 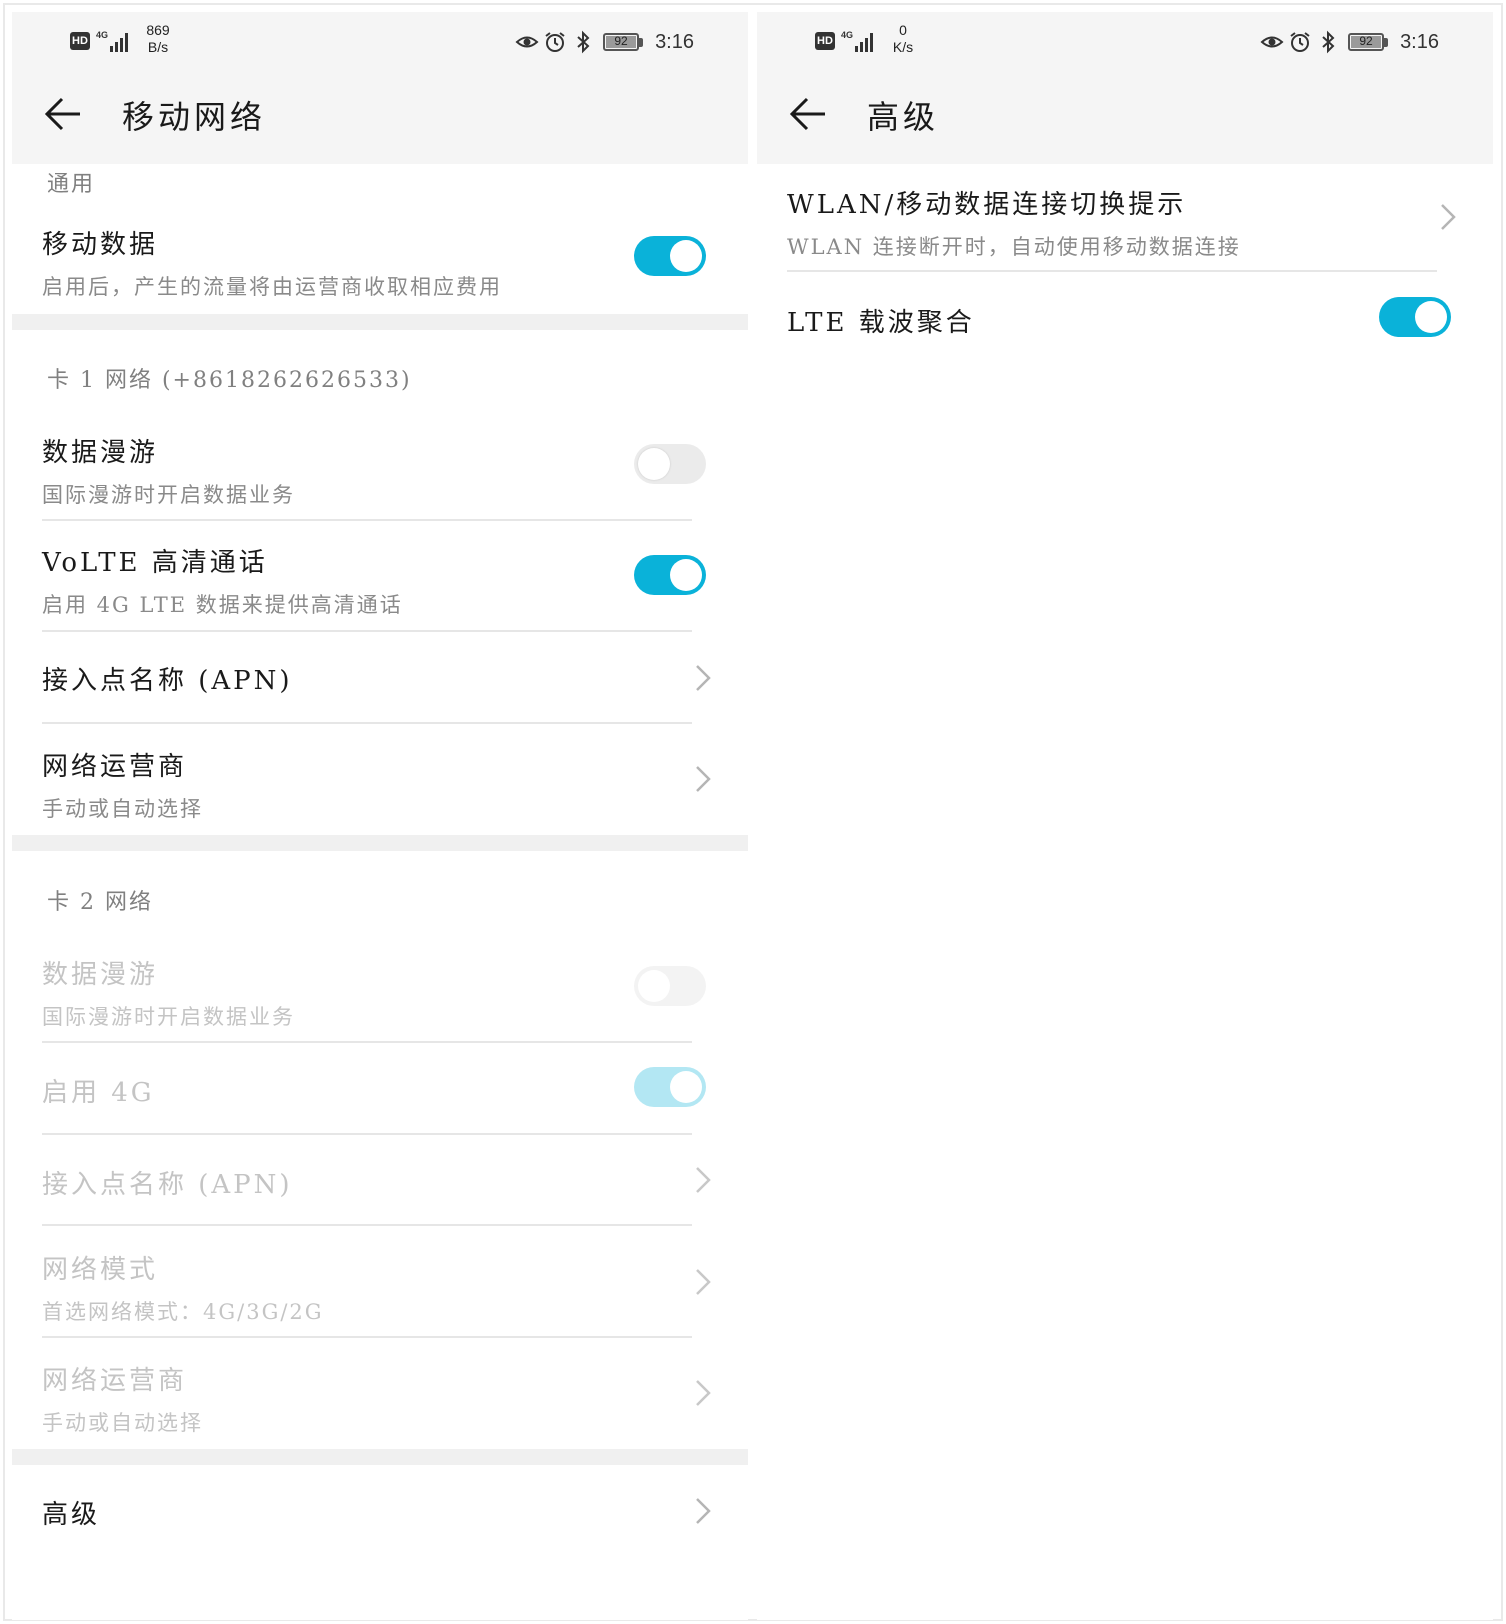 I want to click on enable-4g-title: 启用 4G, so click(x=98, y=1093).